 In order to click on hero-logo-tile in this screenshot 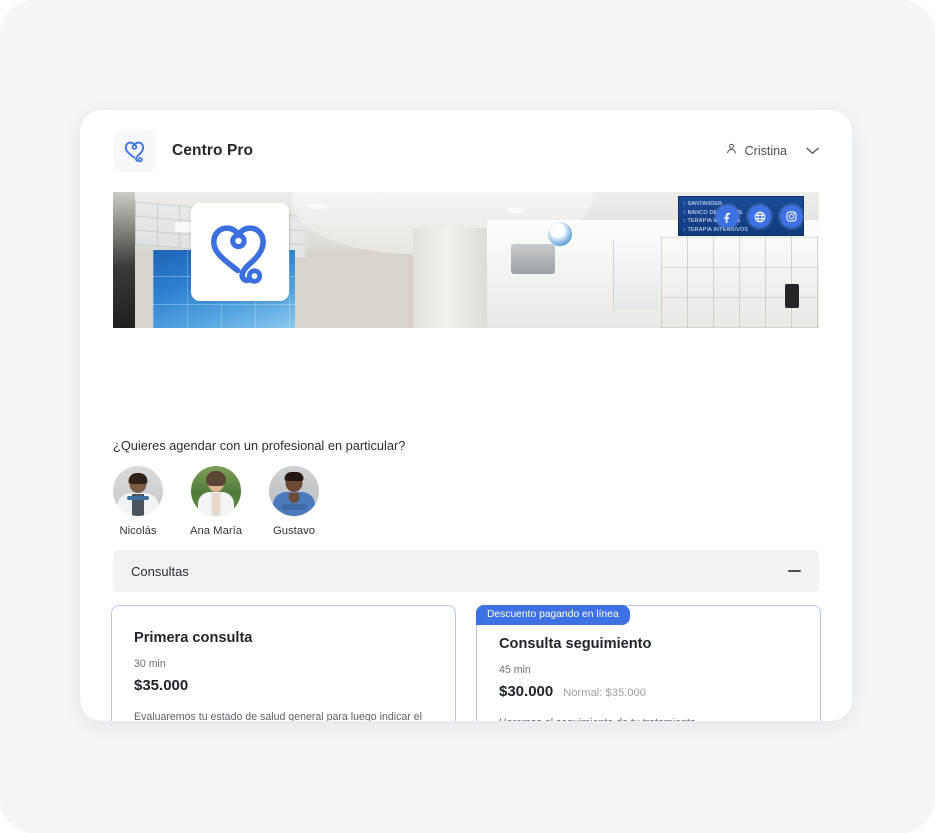, I will do `click(240, 252)`.